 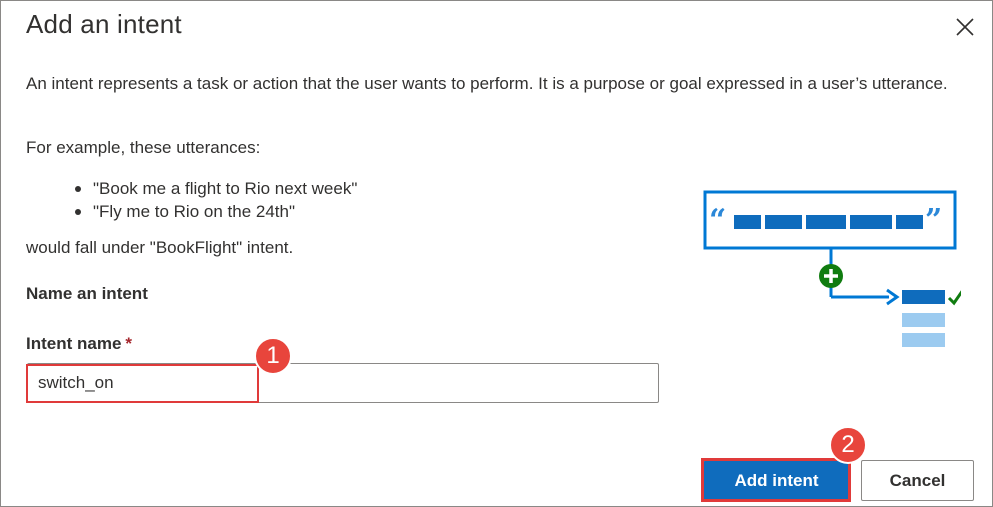 I want to click on intent-name-label-text: Intent name, so click(x=74, y=343).